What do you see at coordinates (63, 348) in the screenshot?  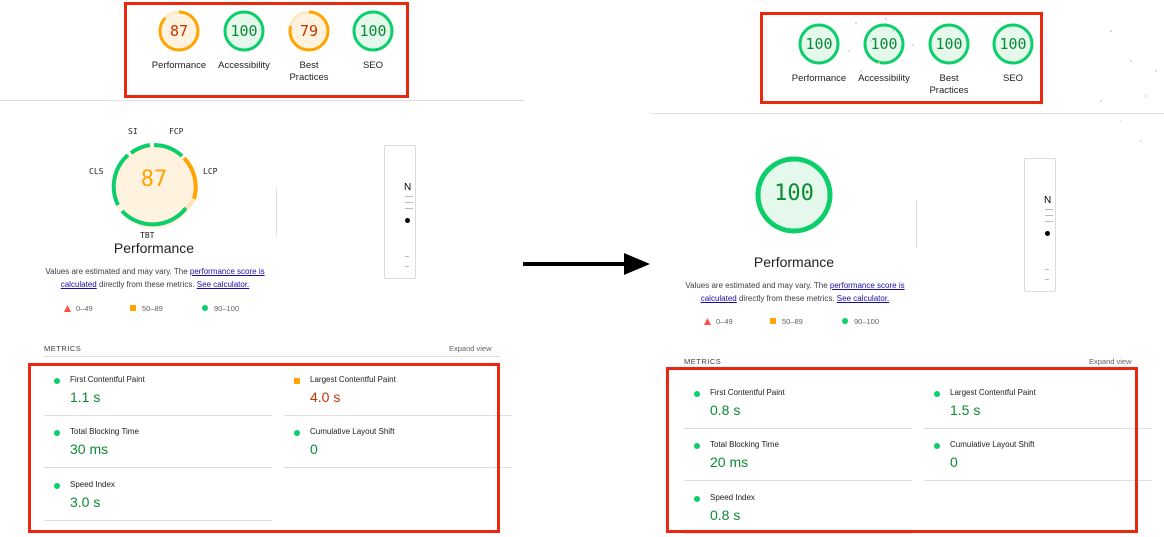 I see `metrics-header: METRICS` at bounding box center [63, 348].